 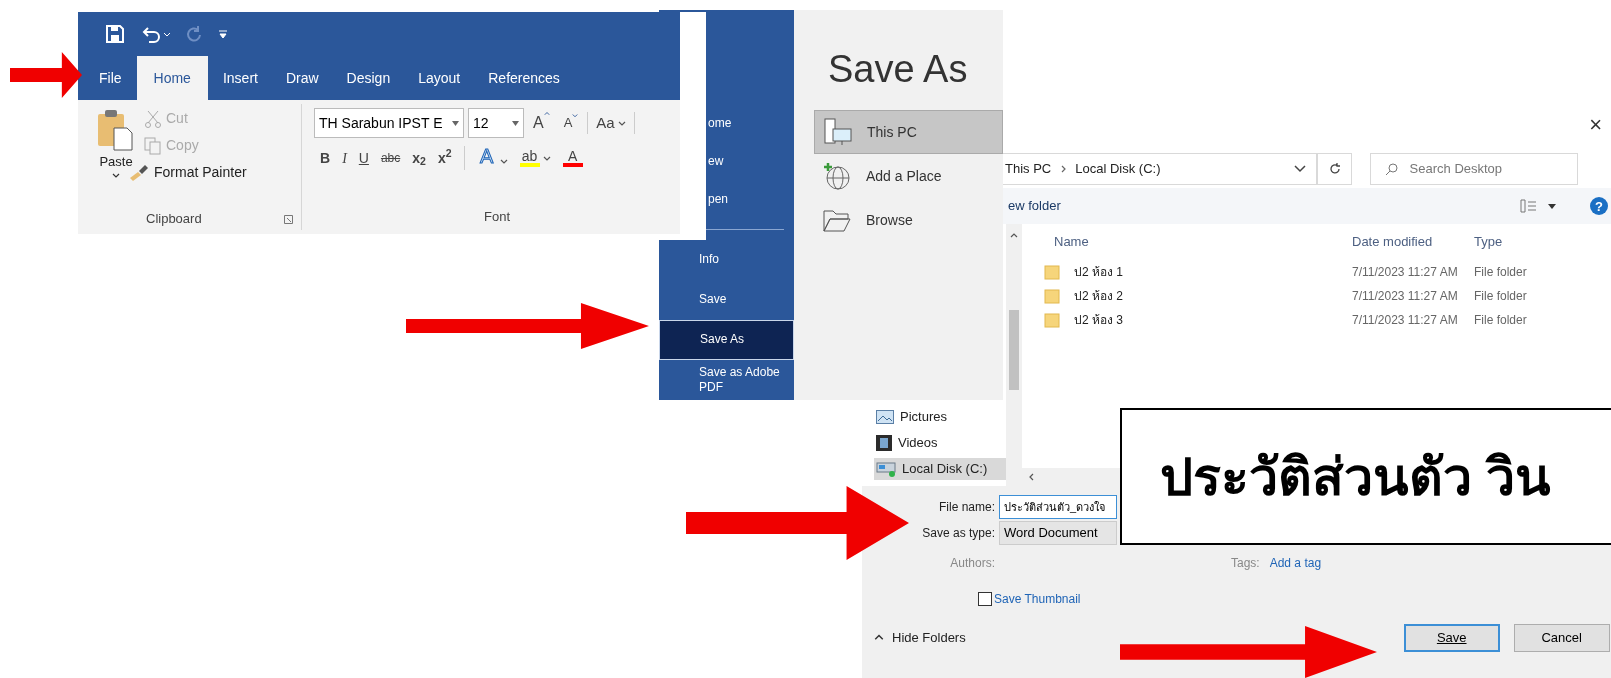 What do you see at coordinates (496, 123) in the screenshot?
I see `font-size-dropdown: 12` at bounding box center [496, 123].